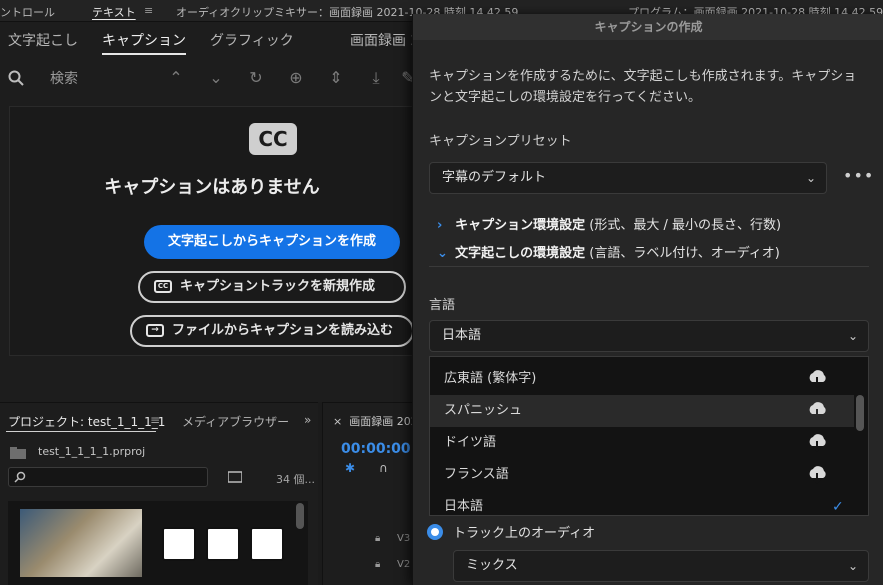 This screenshot has width=883, height=585. What do you see at coordinates (283, 330) in the screenshot?
I see `import-captions-label: ファイルからキャプションを読み込む` at bounding box center [283, 330].